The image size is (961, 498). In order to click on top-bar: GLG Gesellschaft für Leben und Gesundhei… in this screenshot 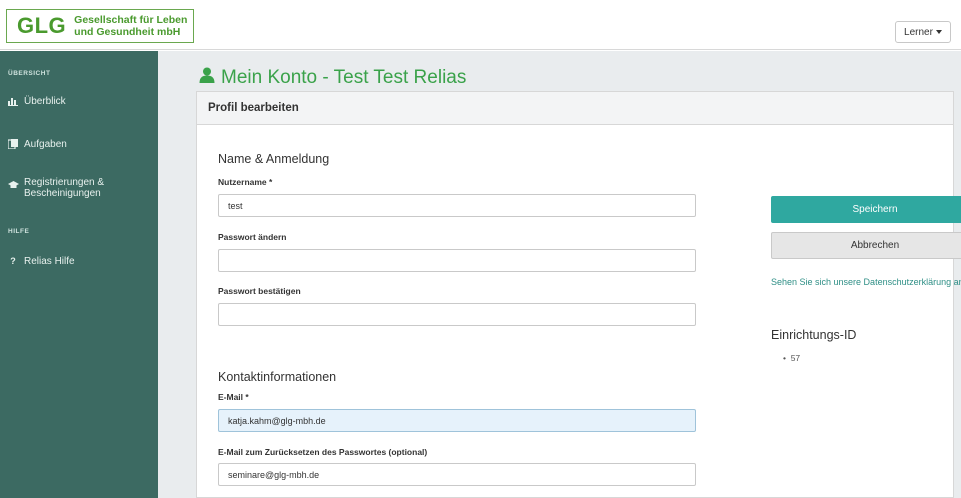, I will do `click(480, 25)`.